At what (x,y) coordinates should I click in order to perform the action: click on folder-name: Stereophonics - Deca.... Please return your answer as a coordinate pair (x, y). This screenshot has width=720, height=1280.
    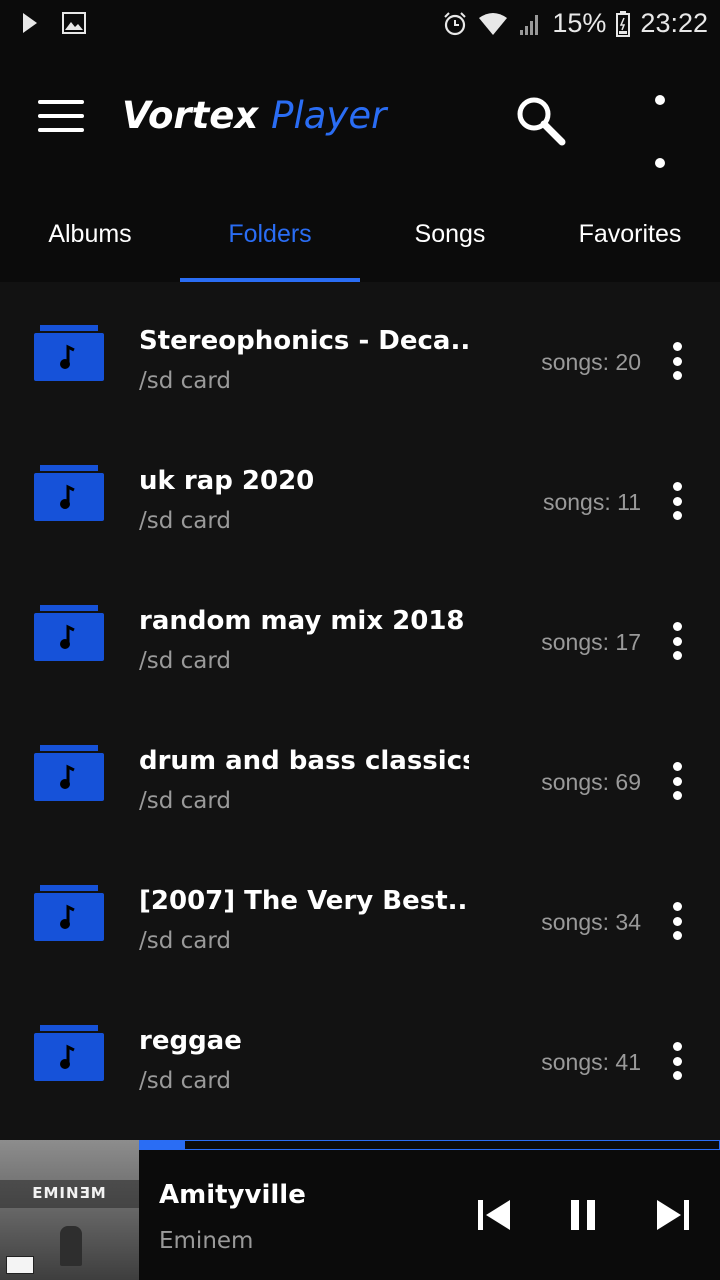
    Looking at the image, I should click on (304, 341).